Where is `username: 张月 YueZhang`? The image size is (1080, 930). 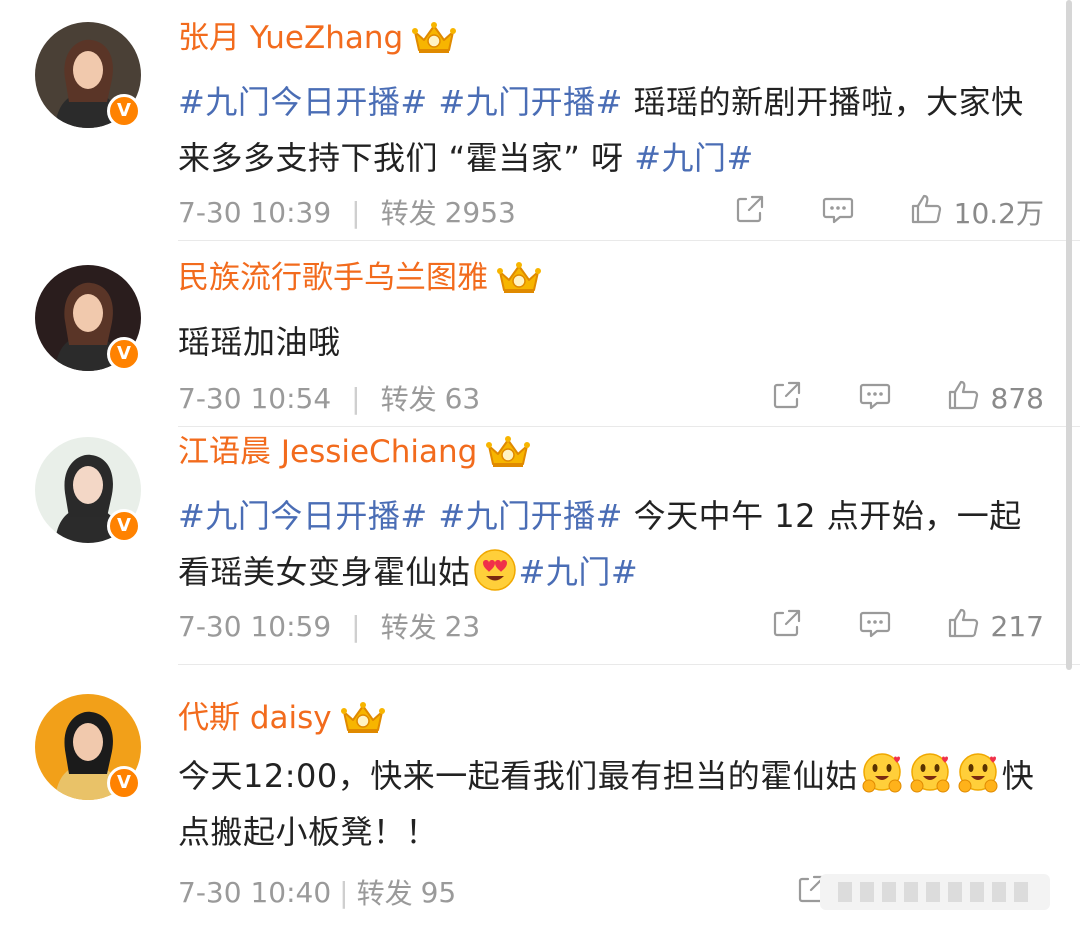
username: 张月 YueZhang is located at coordinates (290, 38).